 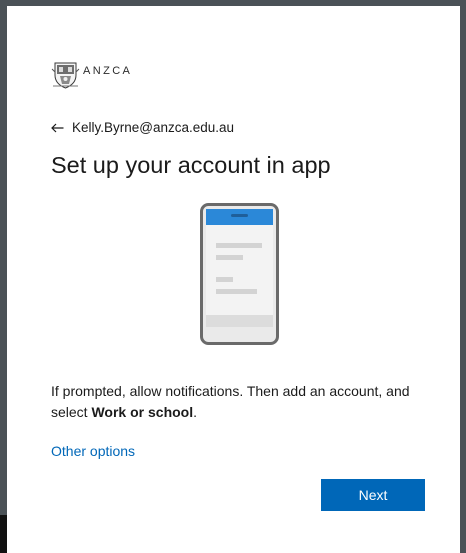 I want to click on instruction-suffix: ., so click(x=195, y=412).